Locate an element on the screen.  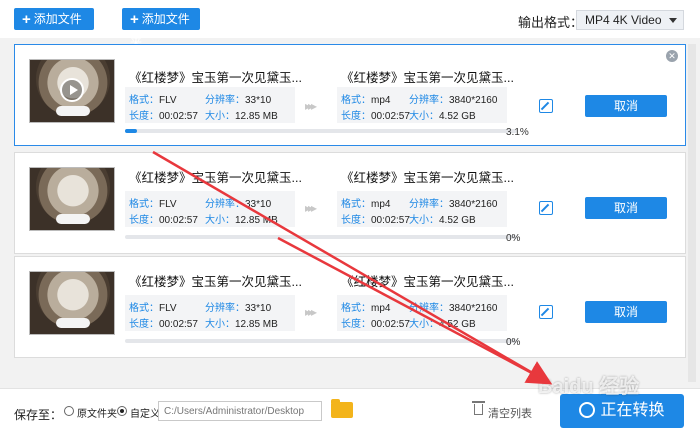
add-folder-button: + 添加文件夹 is located at coordinates (161, 28).